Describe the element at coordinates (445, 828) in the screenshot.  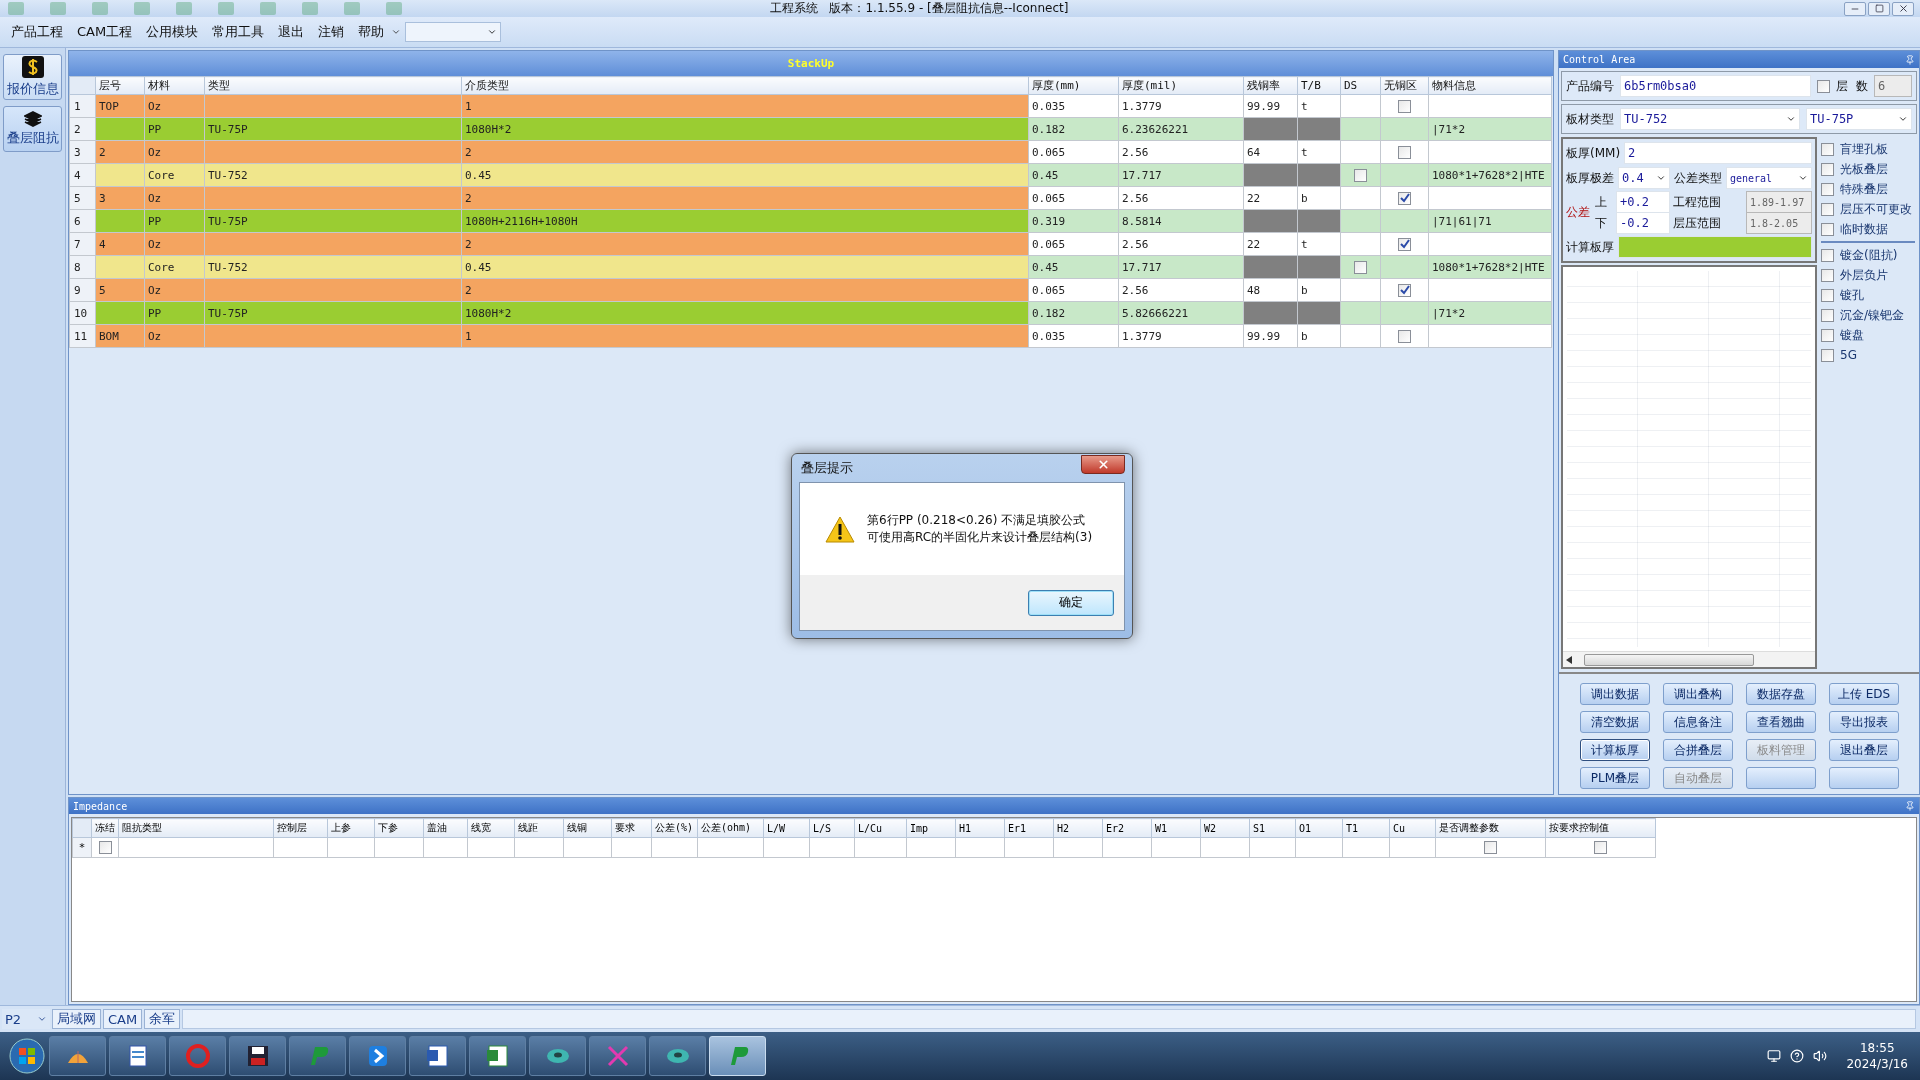
I see `column-header: 盖油` at that location.